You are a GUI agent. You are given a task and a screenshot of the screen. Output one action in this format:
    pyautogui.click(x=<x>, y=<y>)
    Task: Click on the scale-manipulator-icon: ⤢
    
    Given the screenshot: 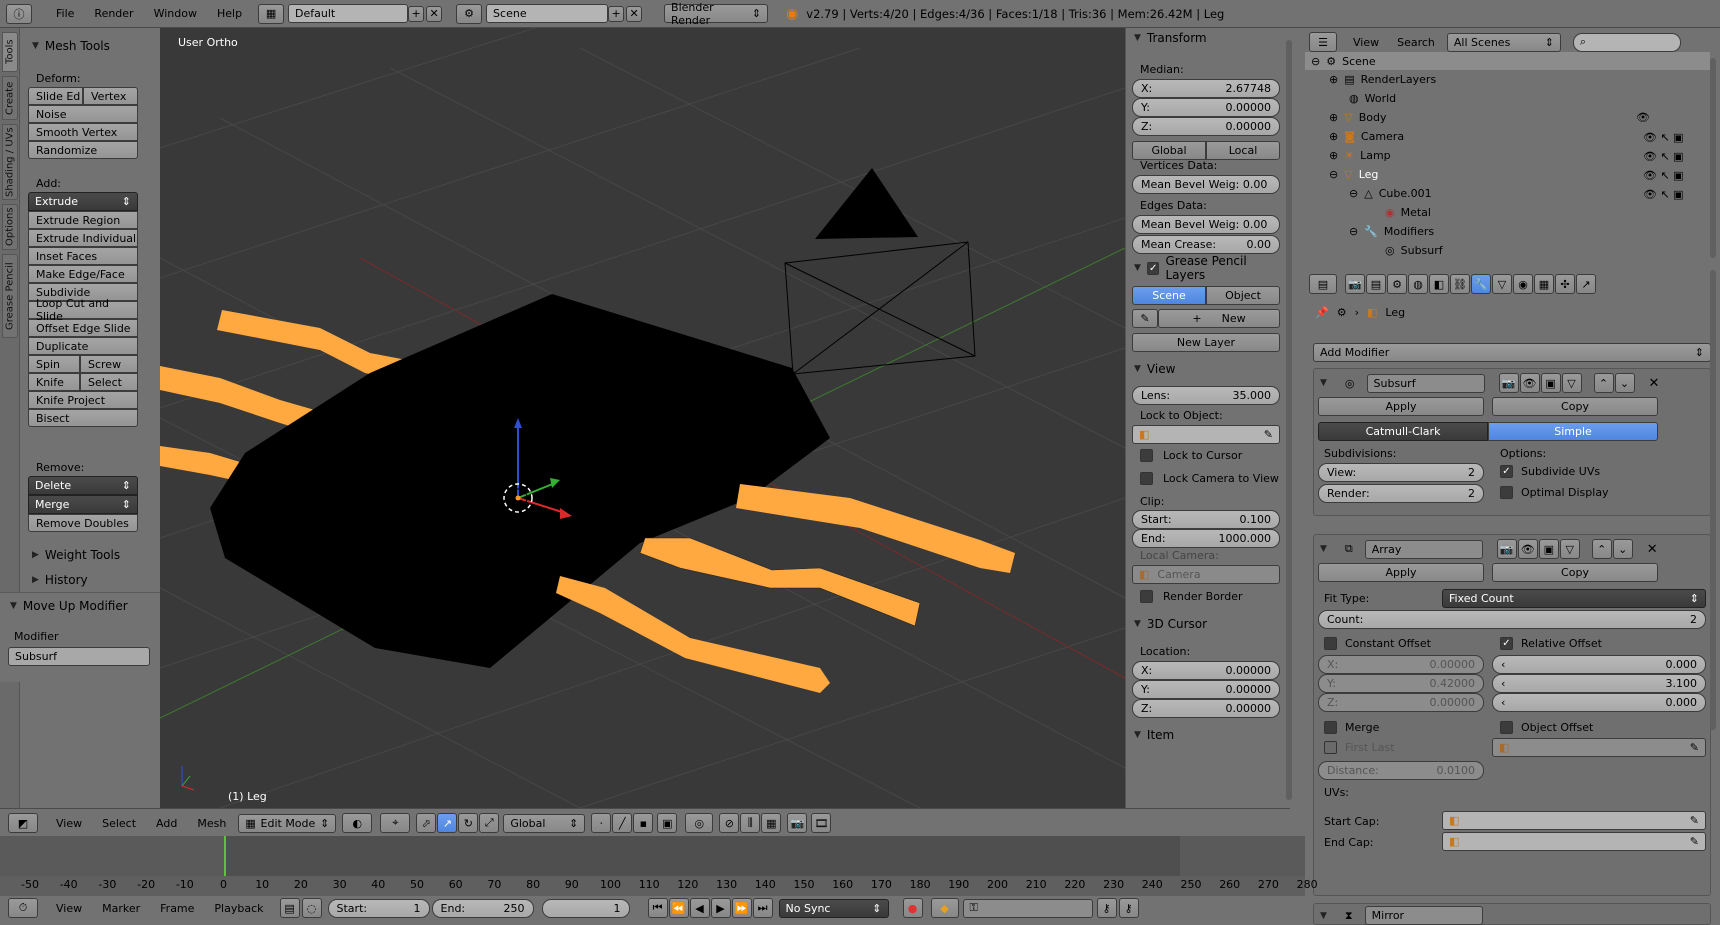 What is the action you would take?
    pyautogui.click(x=489, y=823)
    